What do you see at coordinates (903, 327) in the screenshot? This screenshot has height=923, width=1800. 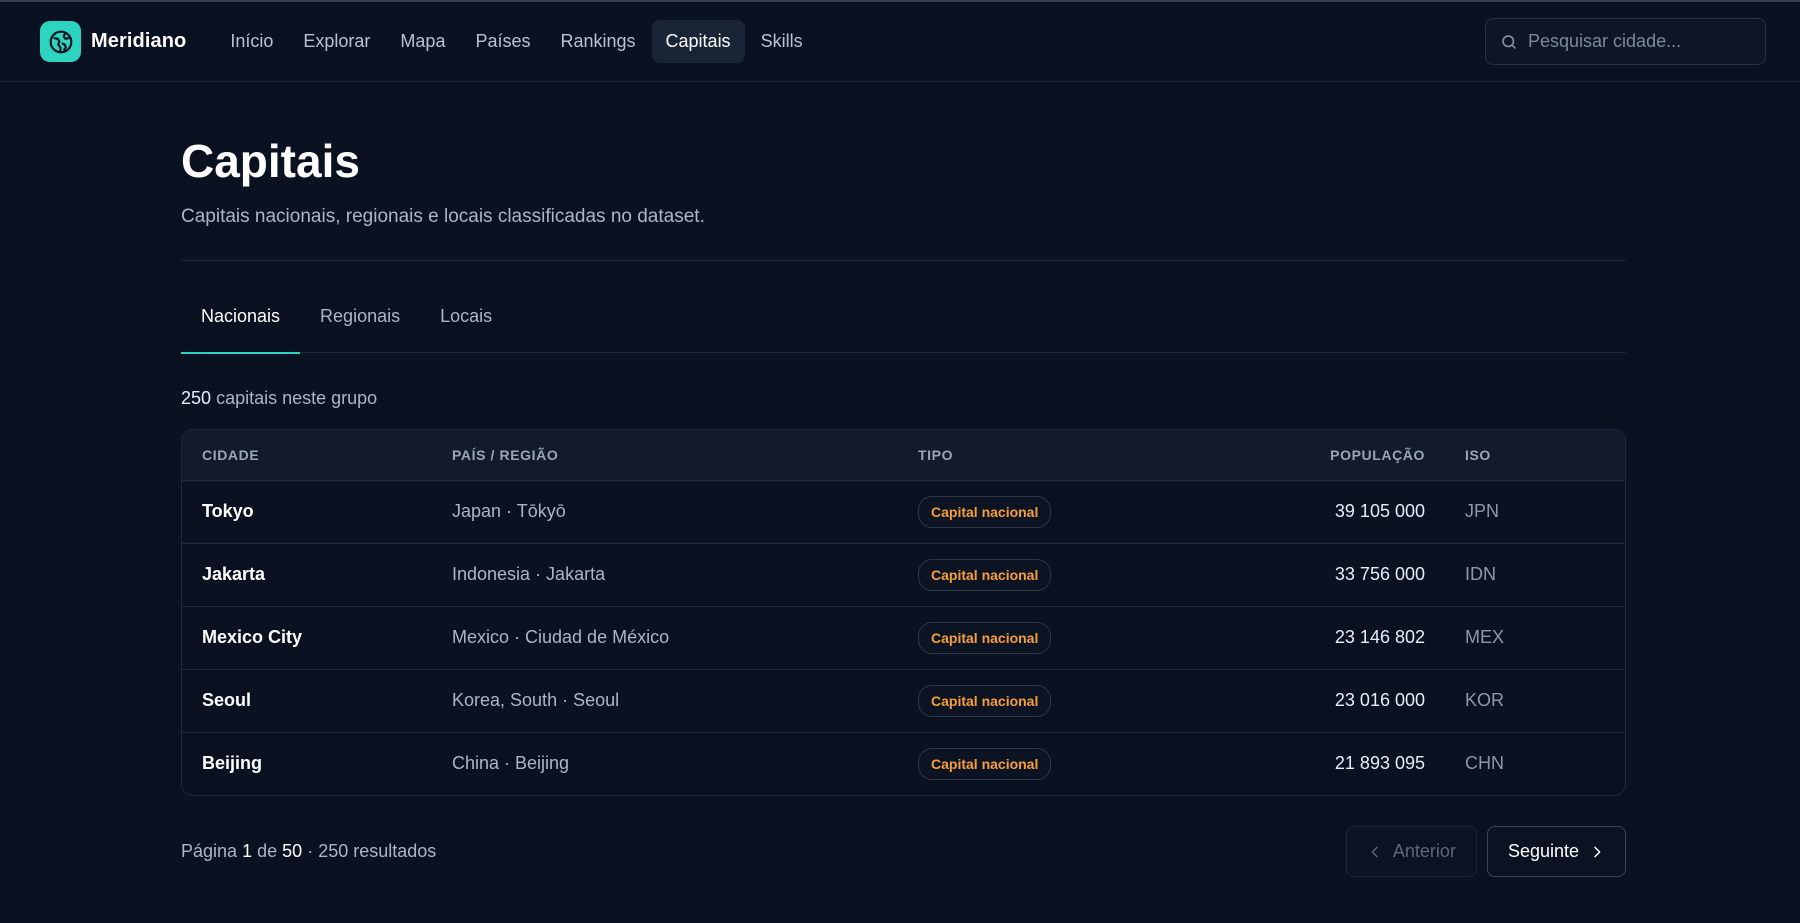 I see `capital-tabs: Nacionais Regionais Locais` at bounding box center [903, 327].